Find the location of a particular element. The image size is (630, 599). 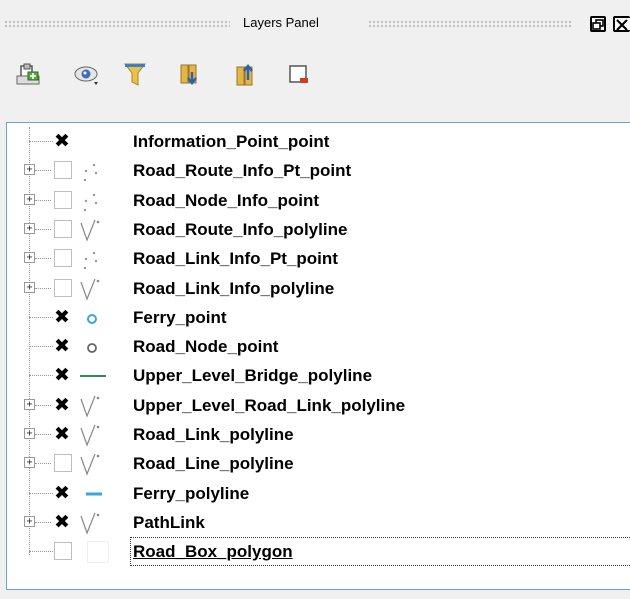

layers-toolbar is located at coordinates (315, 78).